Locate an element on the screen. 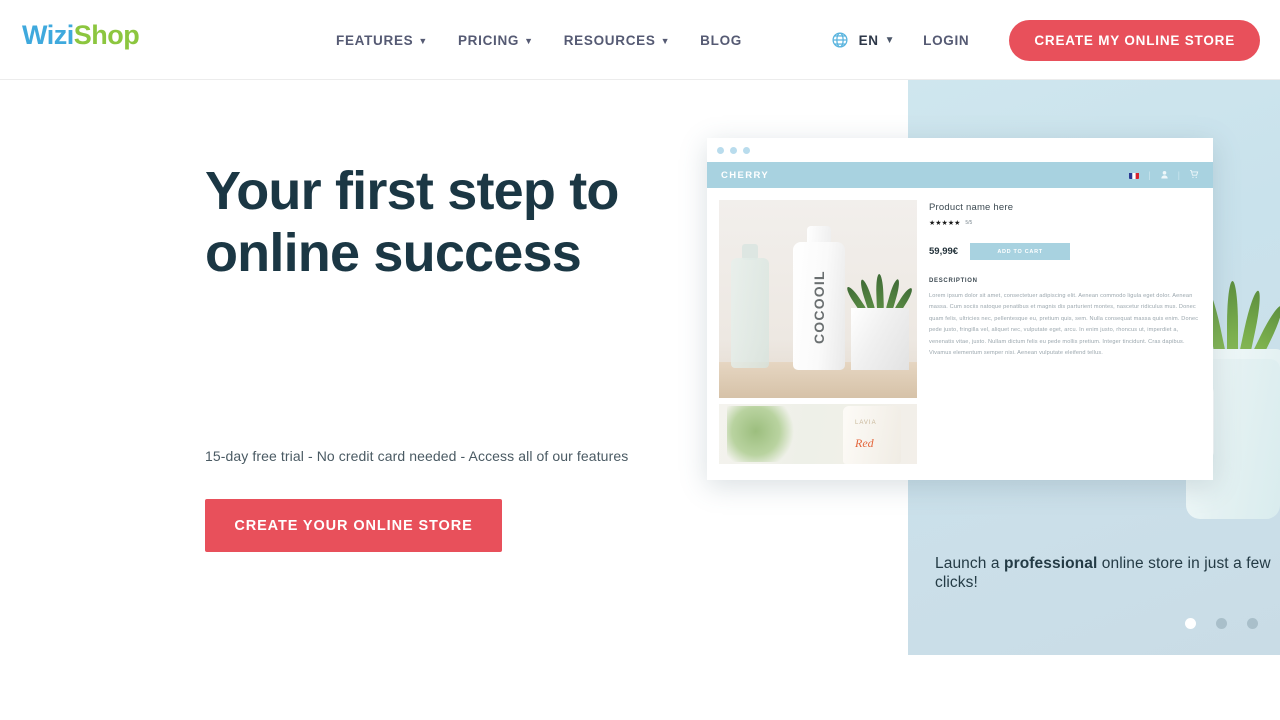  language-selector: EN ▼ is located at coordinates (877, 40).